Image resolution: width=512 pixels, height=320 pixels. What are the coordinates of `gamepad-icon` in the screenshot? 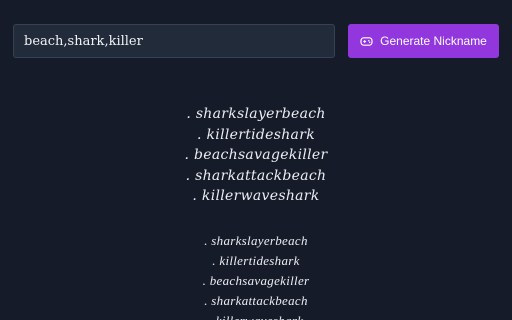 It's located at (366, 41).